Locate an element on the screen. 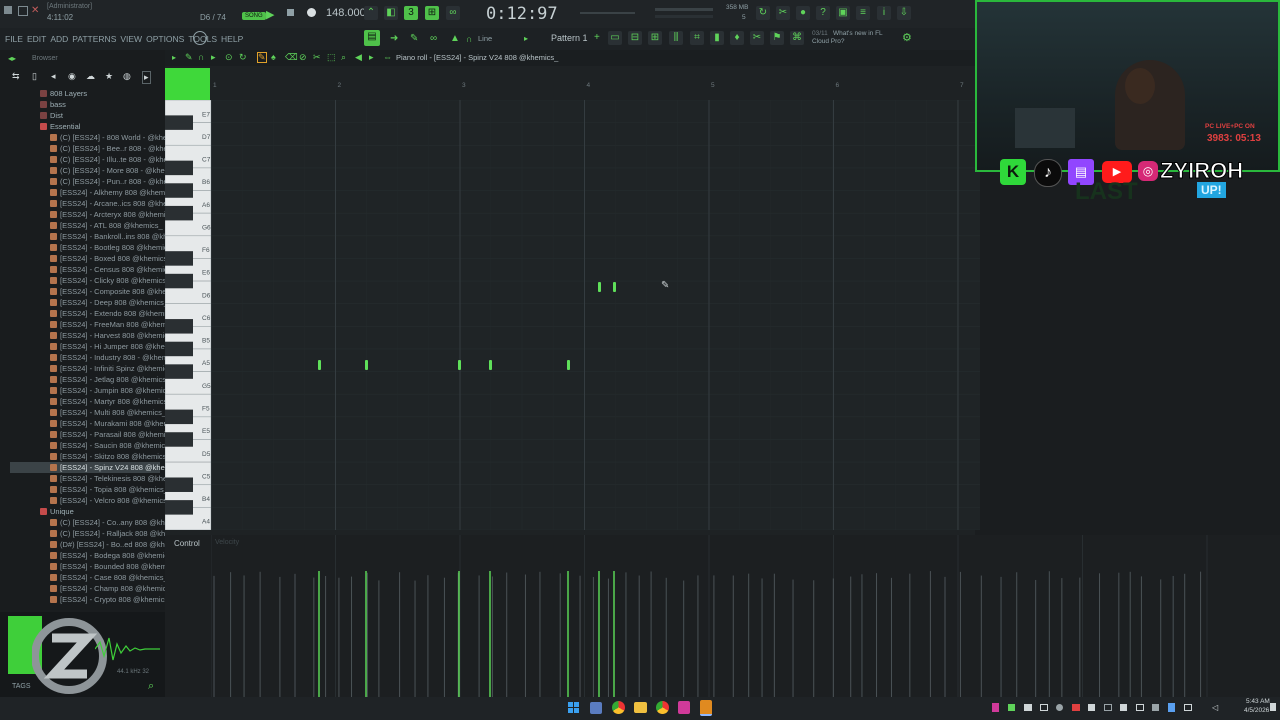  browser-file: [ESS24] - Skitzo 808 @khemics_ is located at coordinates (82, 456).